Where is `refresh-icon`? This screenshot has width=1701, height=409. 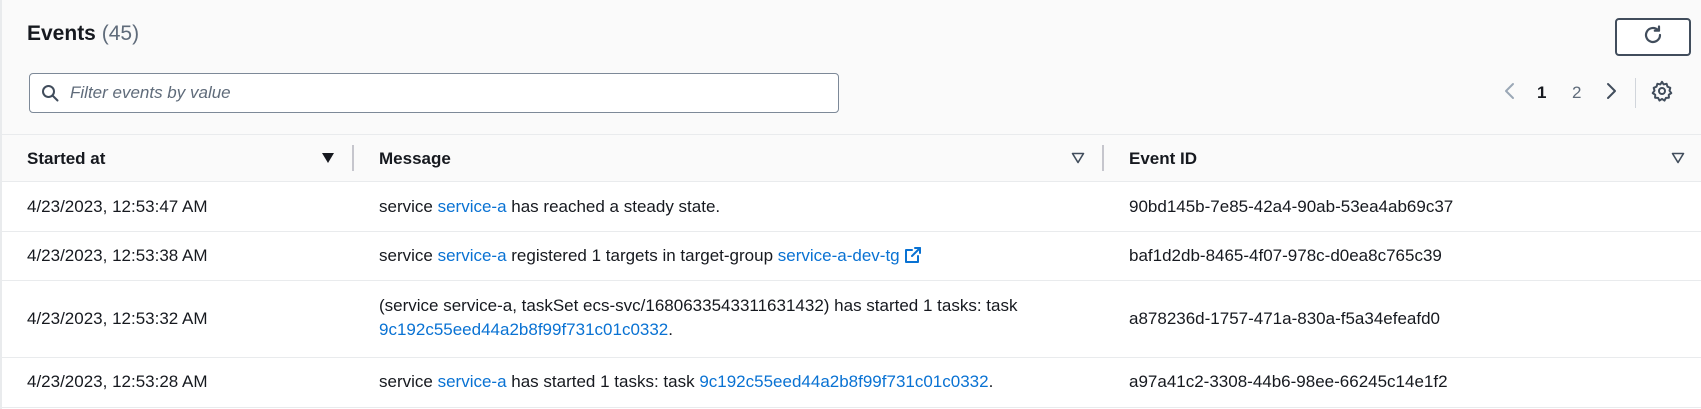
refresh-icon is located at coordinates (1653, 37).